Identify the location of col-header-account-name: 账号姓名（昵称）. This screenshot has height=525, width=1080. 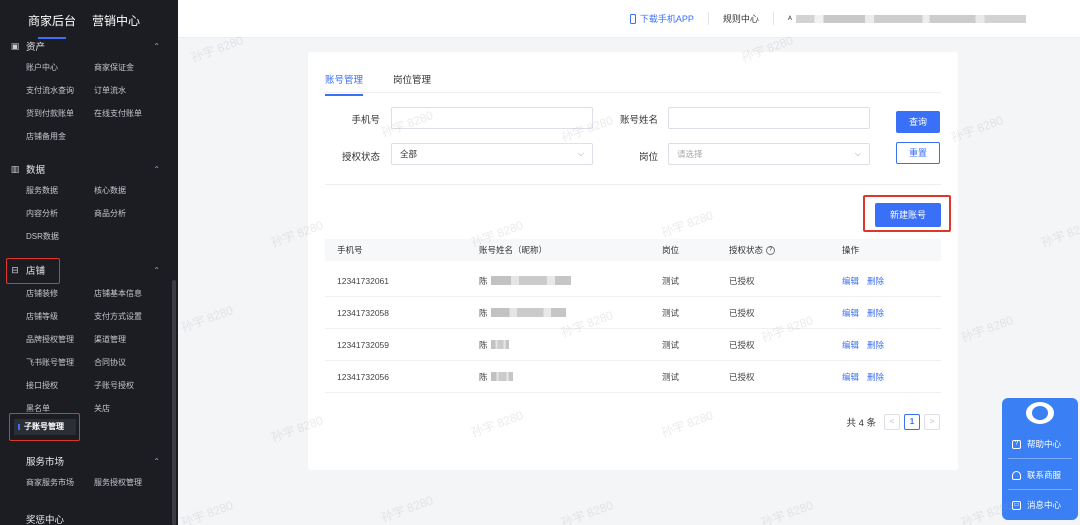
(513, 250).